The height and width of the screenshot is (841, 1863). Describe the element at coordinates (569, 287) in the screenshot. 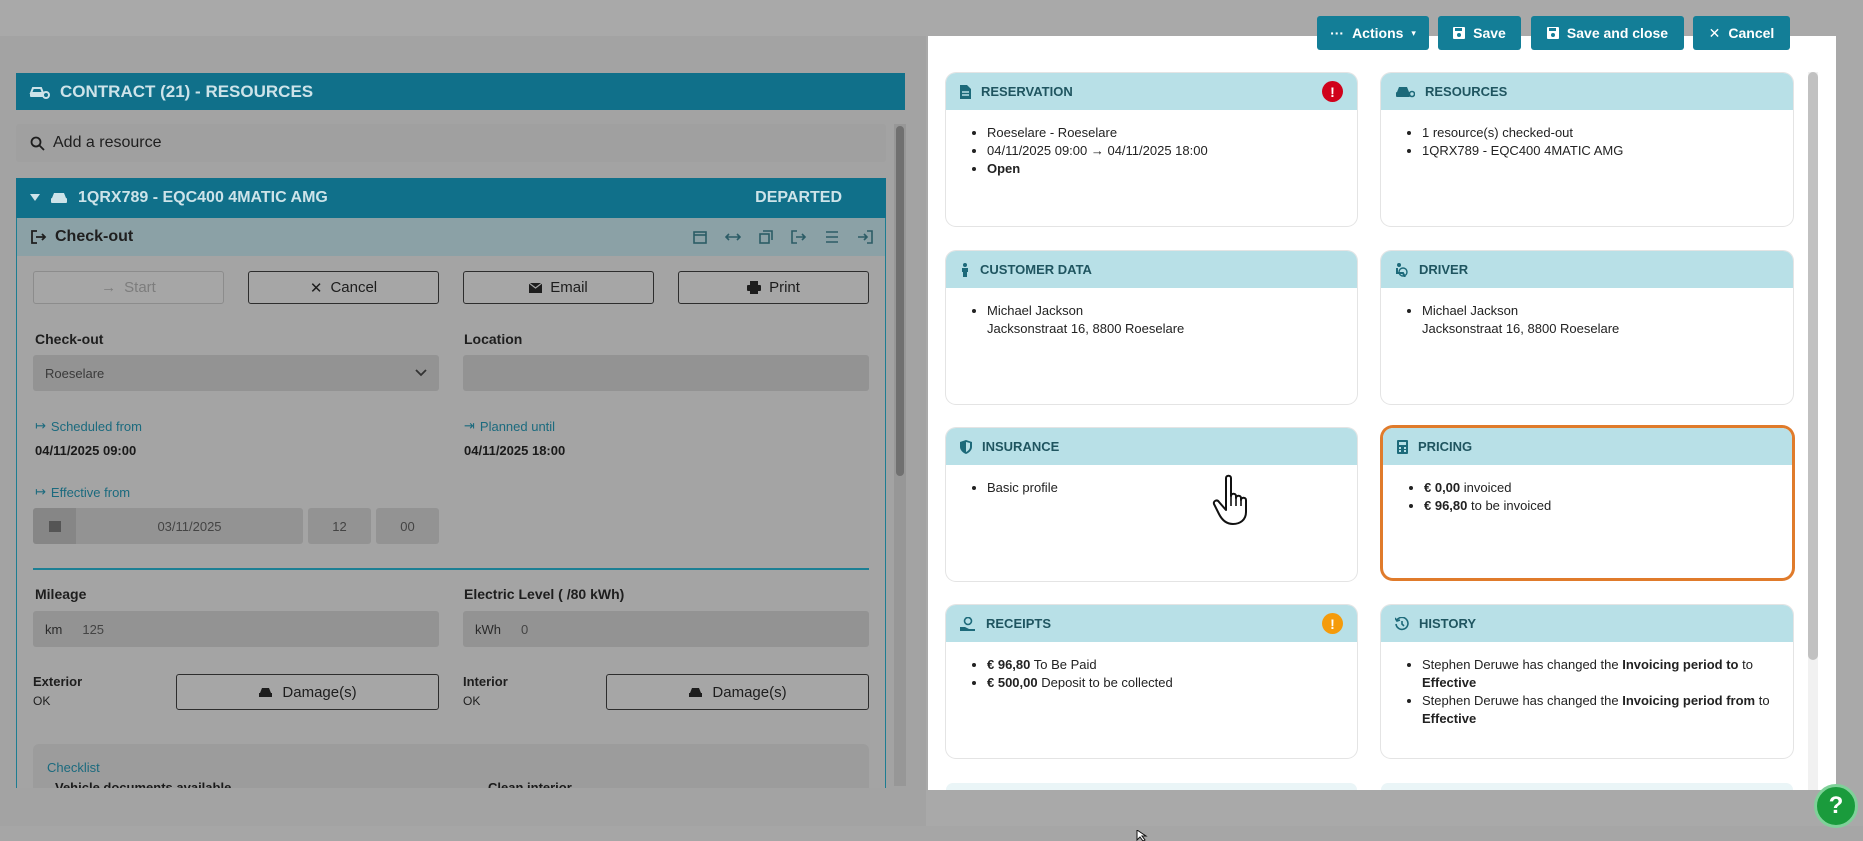

I see `email-label: Email` at that location.